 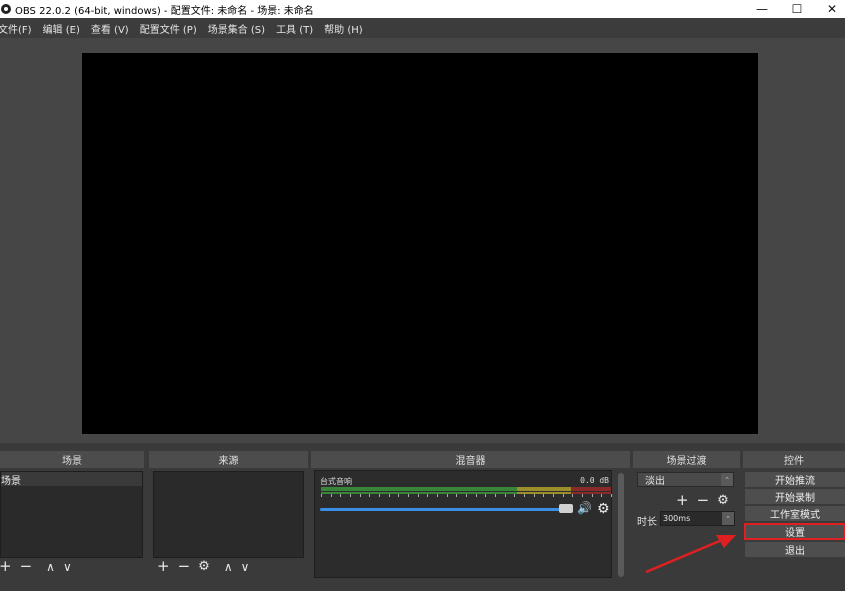 I want to click on studio-mode-button: 工作室模式, so click(x=795, y=513).